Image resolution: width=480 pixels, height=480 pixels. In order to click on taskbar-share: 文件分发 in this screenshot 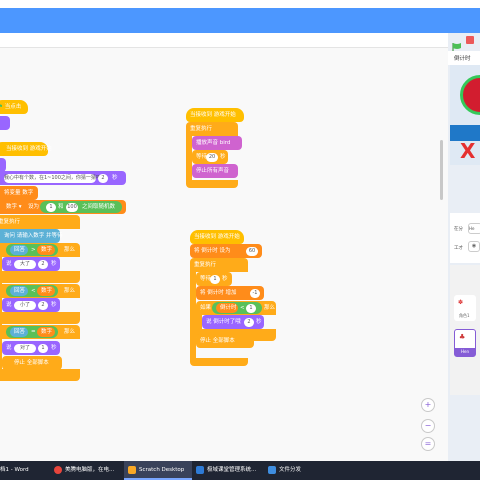, I will do `click(293, 470)`.